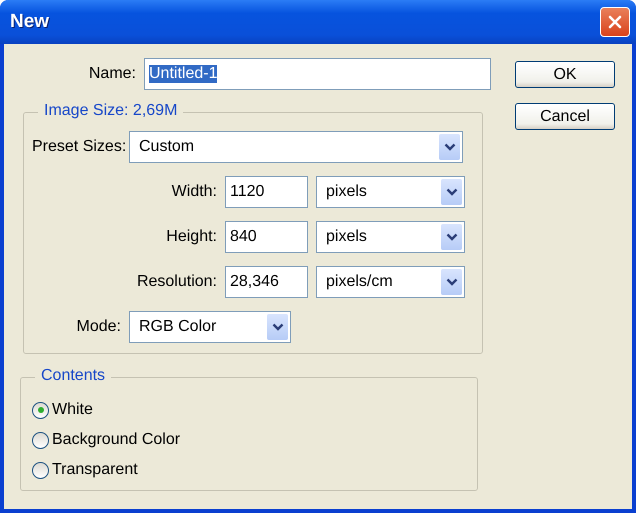 The width and height of the screenshot is (636, 513). Describe the element at coordinates (317, 74) in the screenshot. I see `name-field: Untitled-1` at that location.